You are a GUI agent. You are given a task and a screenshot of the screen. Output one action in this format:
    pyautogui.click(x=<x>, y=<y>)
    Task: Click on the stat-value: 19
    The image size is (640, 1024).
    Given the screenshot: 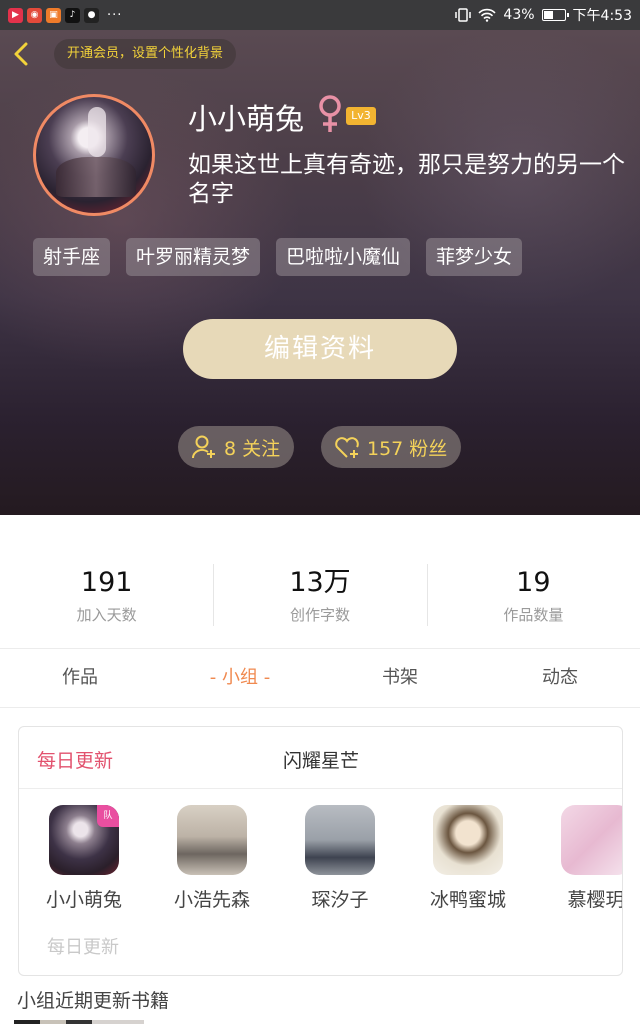 What is the action you would take?
    pyautogui.click(x=533, y=582)
    